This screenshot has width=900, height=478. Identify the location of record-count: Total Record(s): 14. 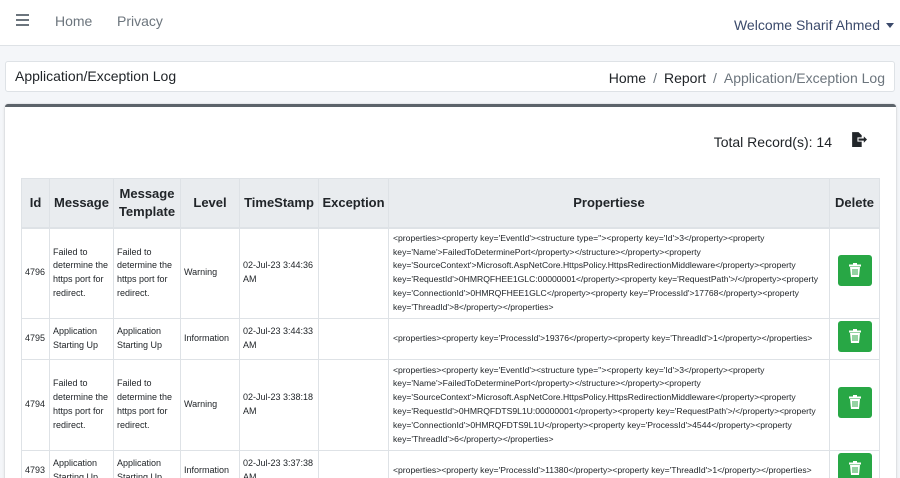
(790, 140).